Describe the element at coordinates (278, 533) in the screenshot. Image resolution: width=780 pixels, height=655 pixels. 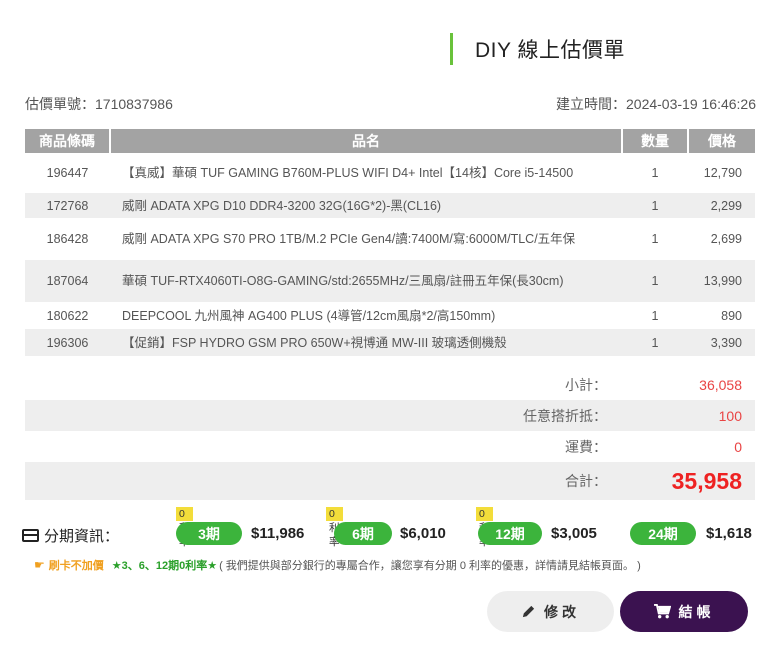
I see `plan-amount: $11,986` at that location.